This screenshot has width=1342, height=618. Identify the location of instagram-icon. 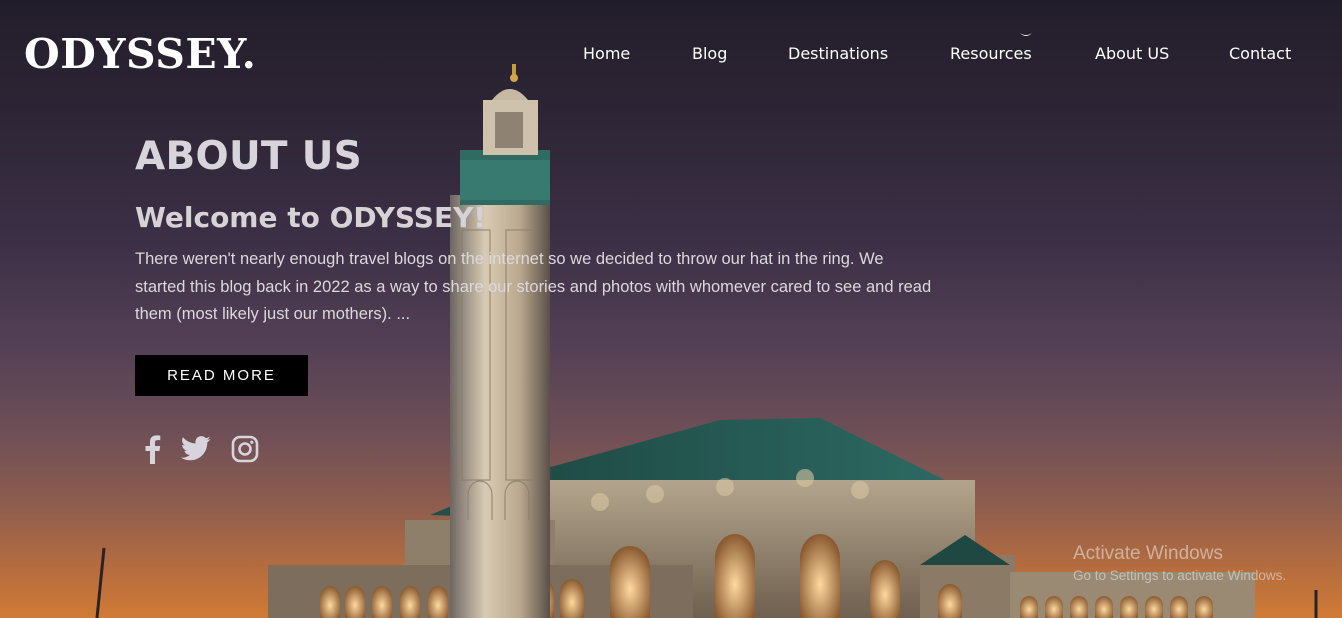
(245, 451).